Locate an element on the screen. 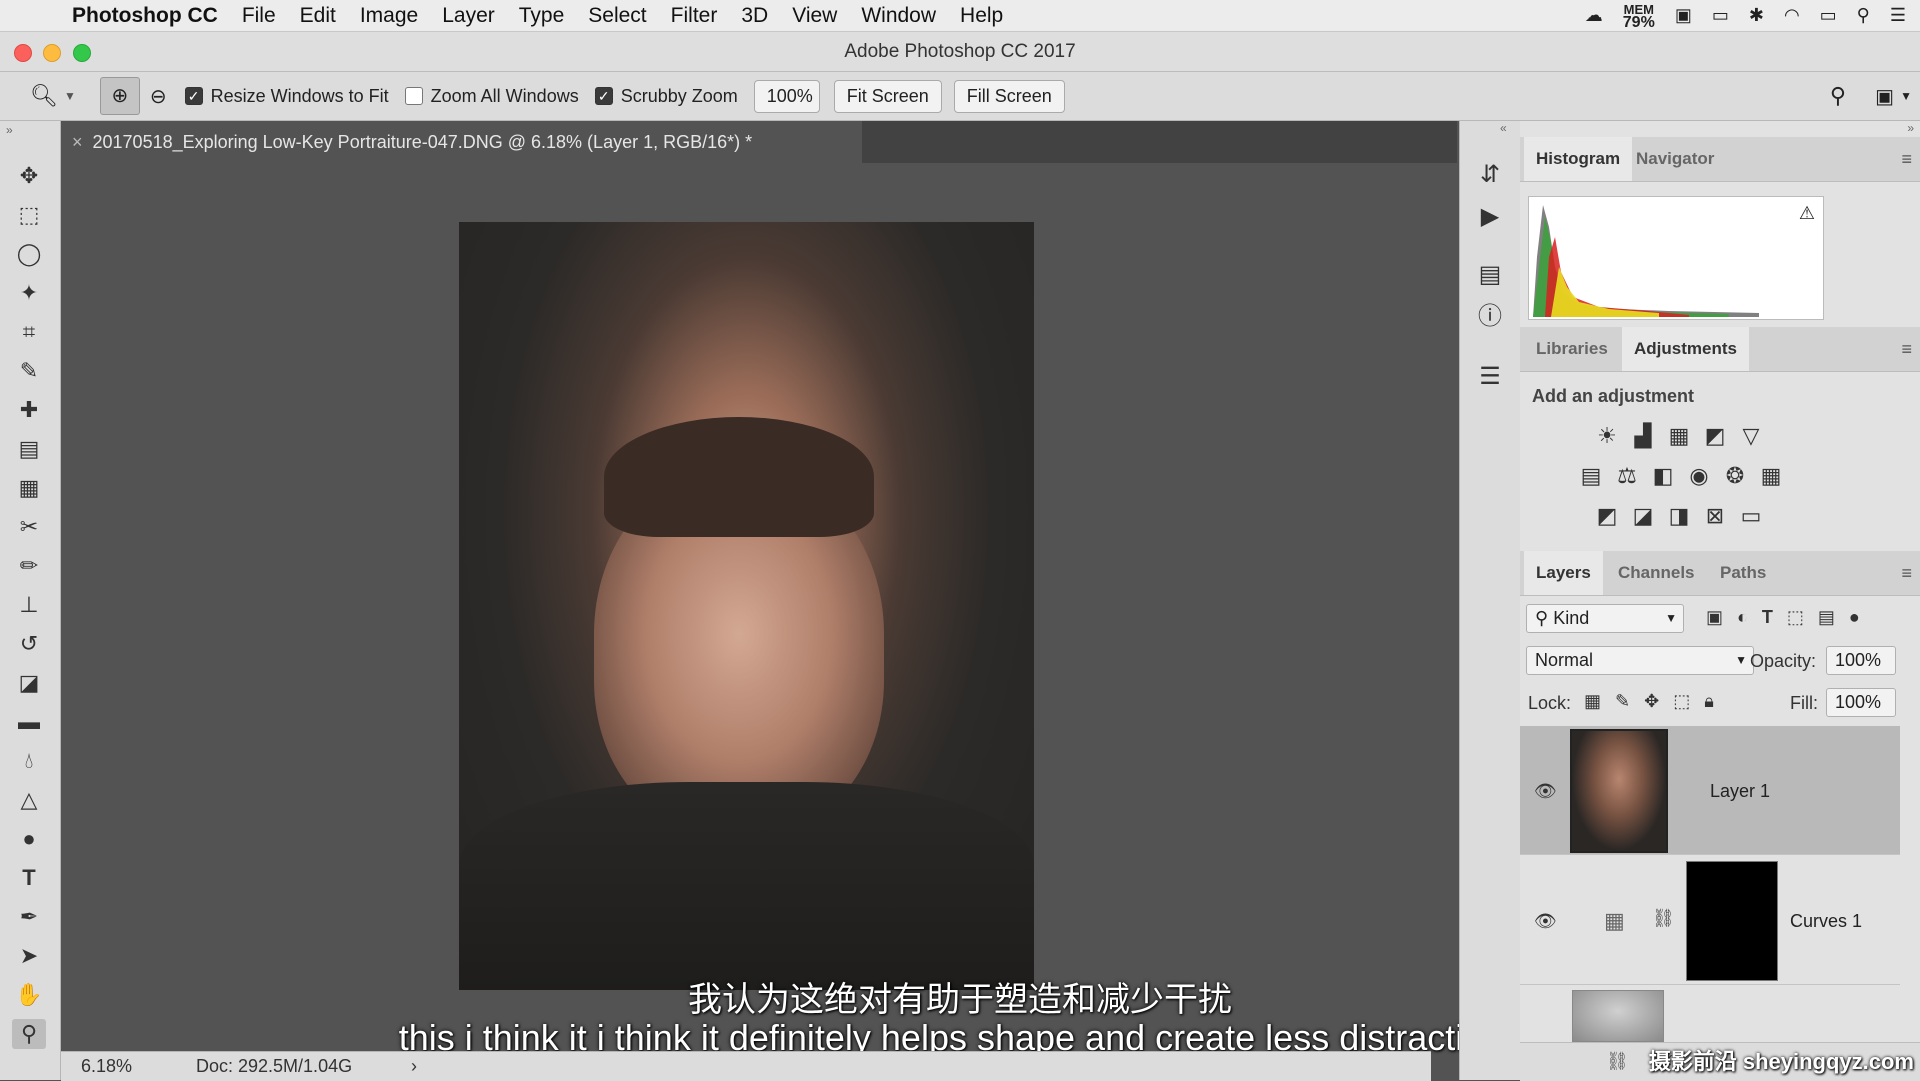  brush-tool-icon: ✏ is located at coordinates (29, 566).